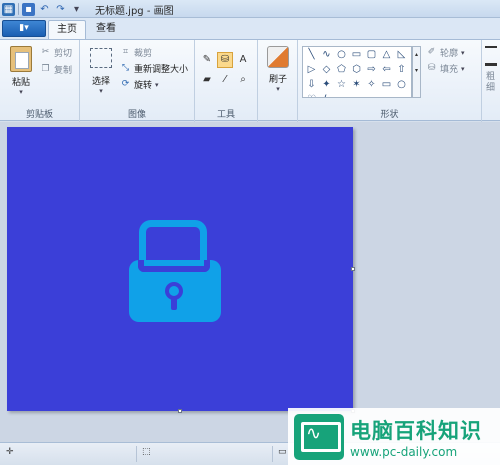  I want to click on shapes-group-label: 形状, so click(389, 115).